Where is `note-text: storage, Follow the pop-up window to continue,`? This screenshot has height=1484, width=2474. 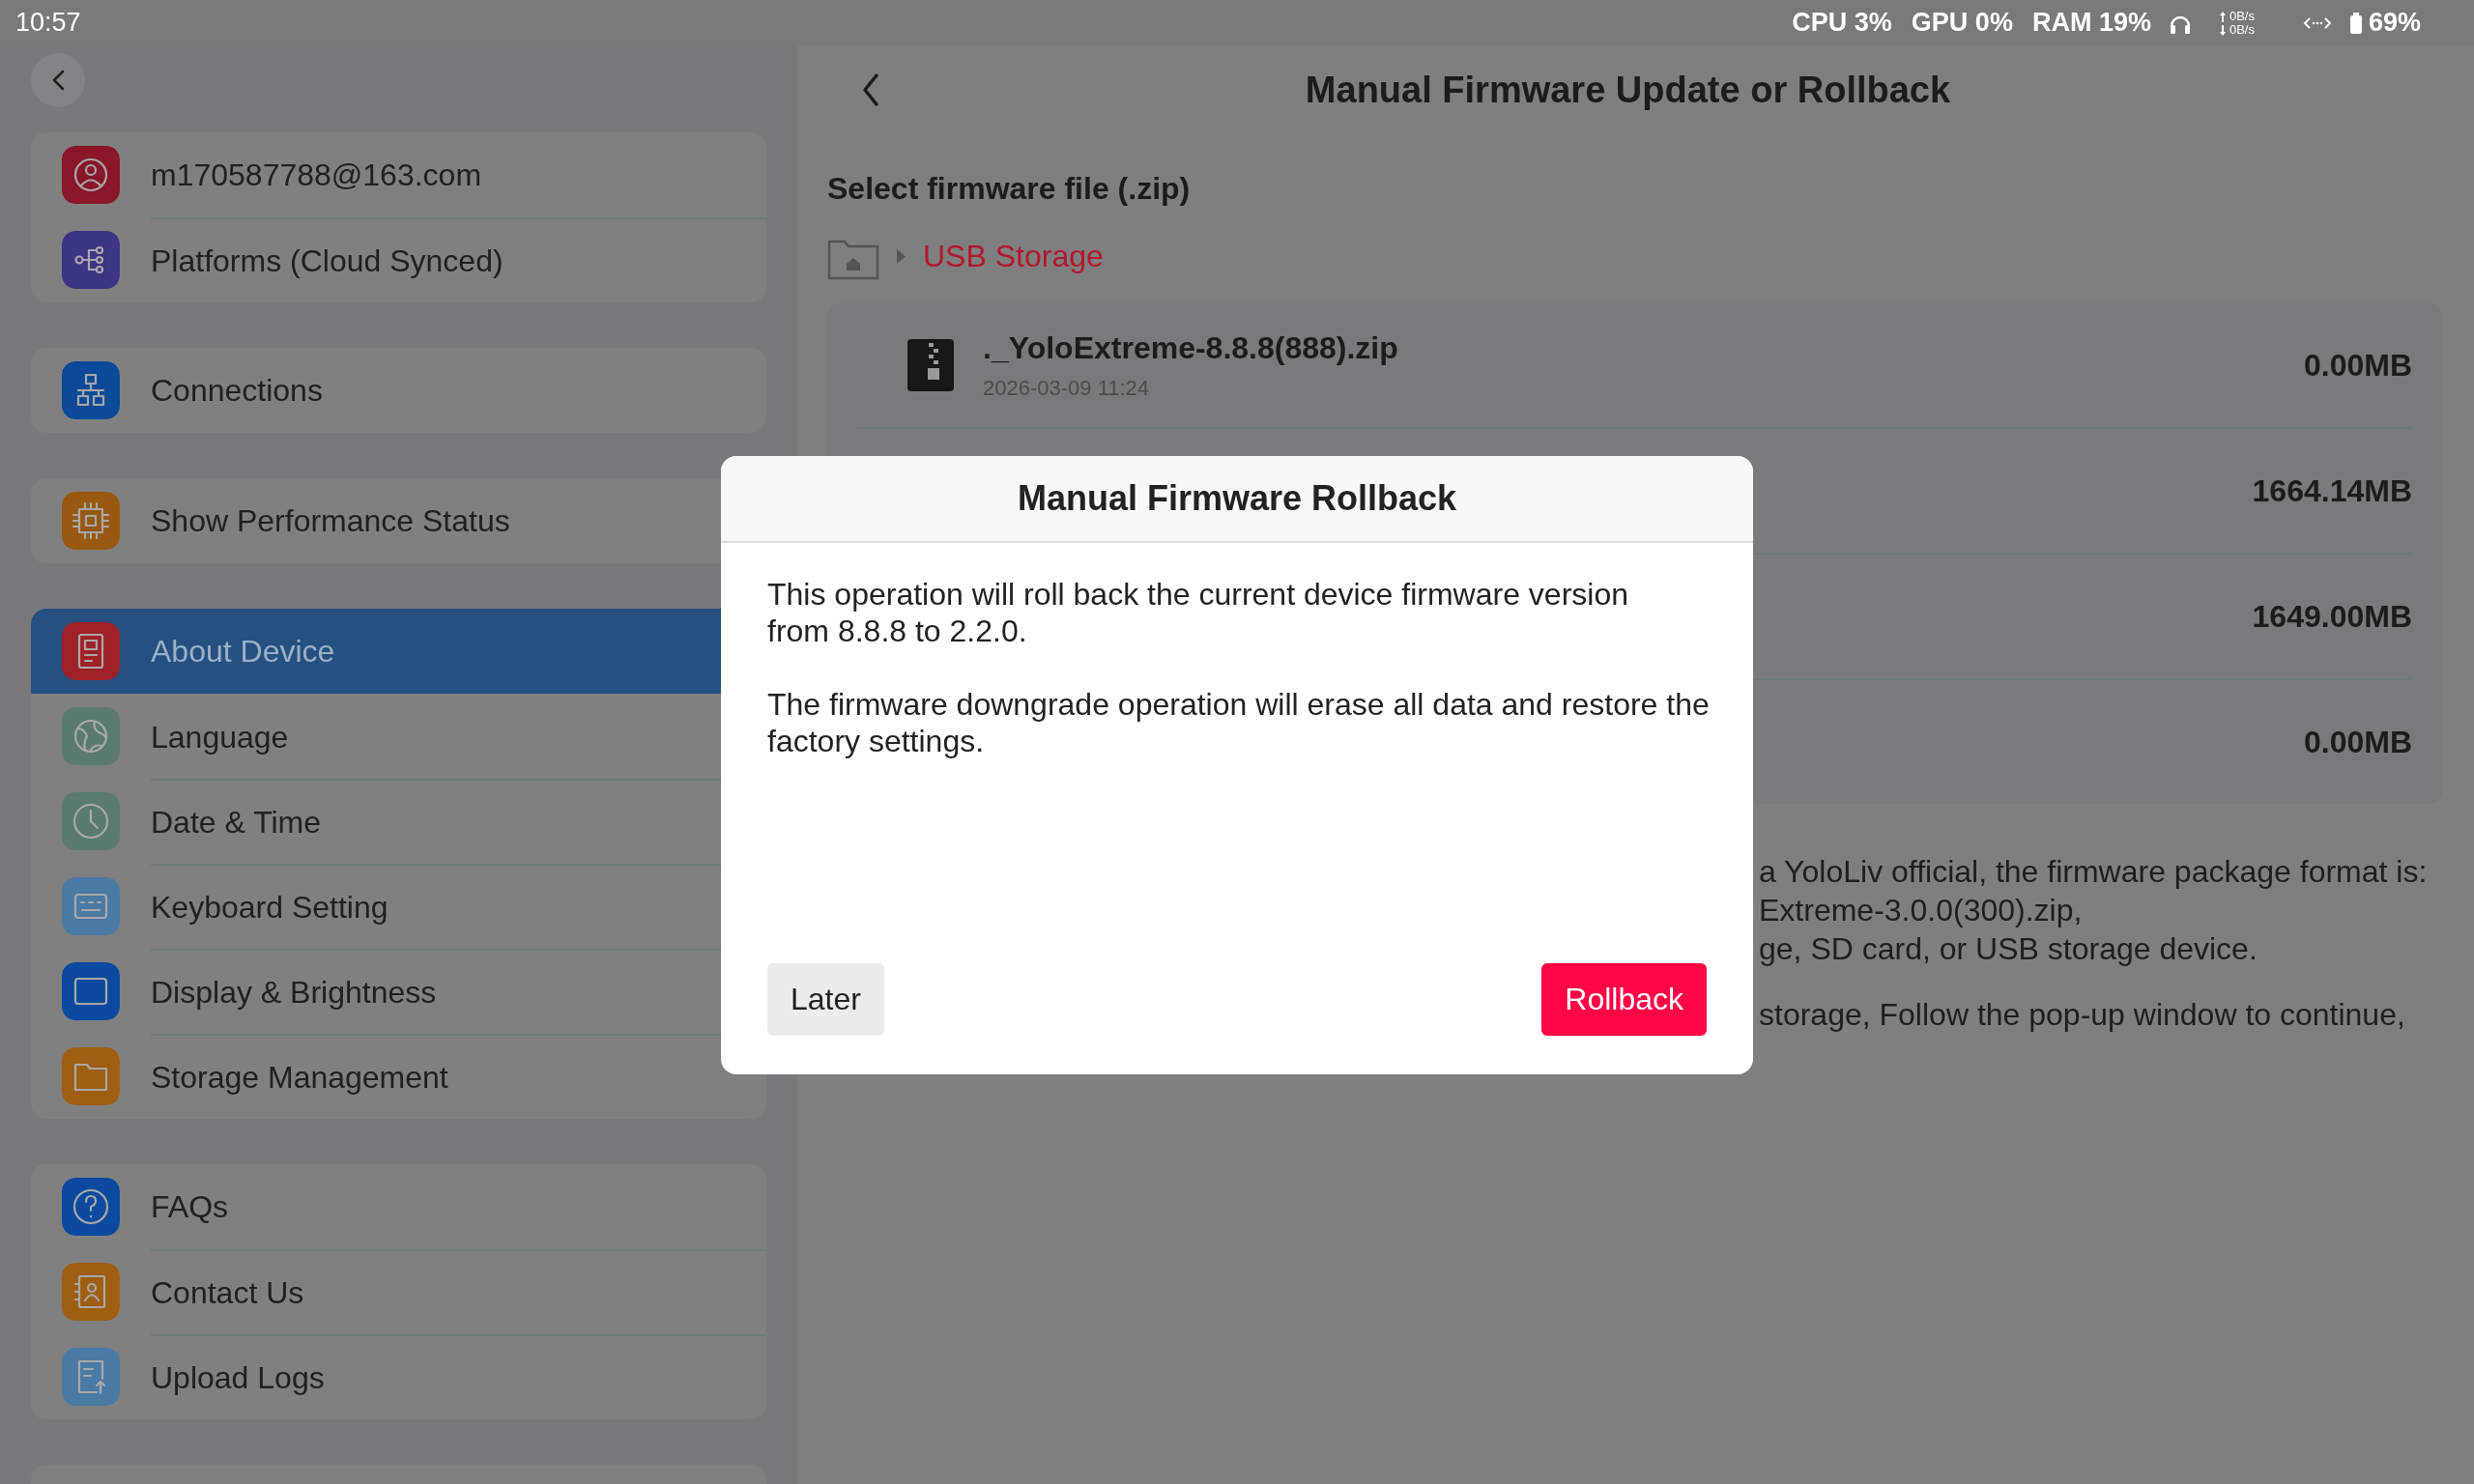
note-text: storage, Follow the pop-up window to continue, is located at coordinates (2082, 1015).